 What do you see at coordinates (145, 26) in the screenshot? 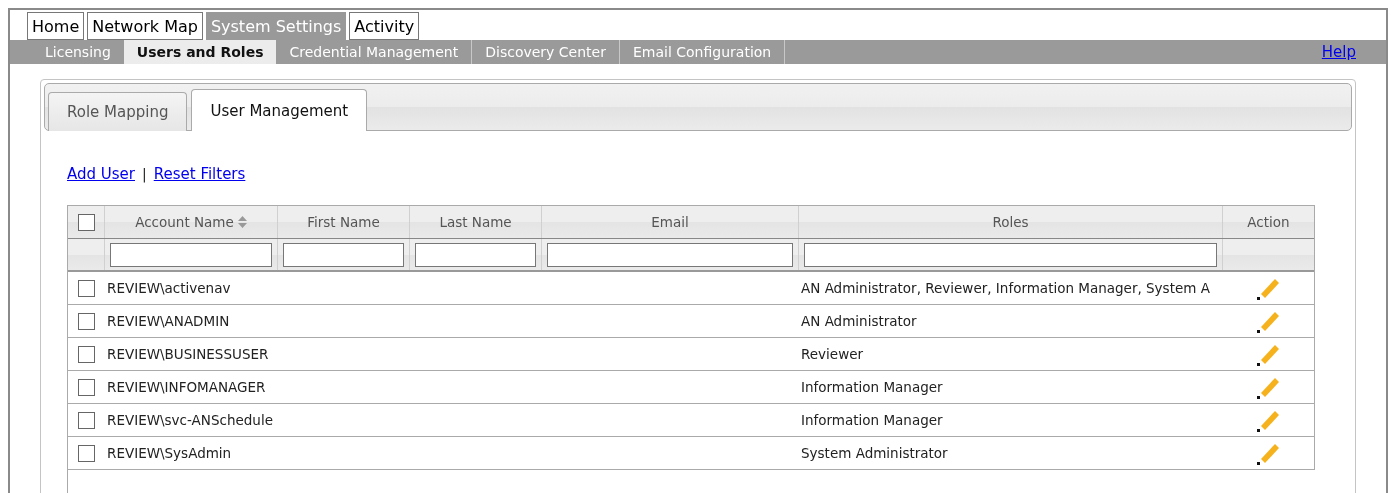
I see `nav-tab: Network Map` at bounding box center [145, 26].